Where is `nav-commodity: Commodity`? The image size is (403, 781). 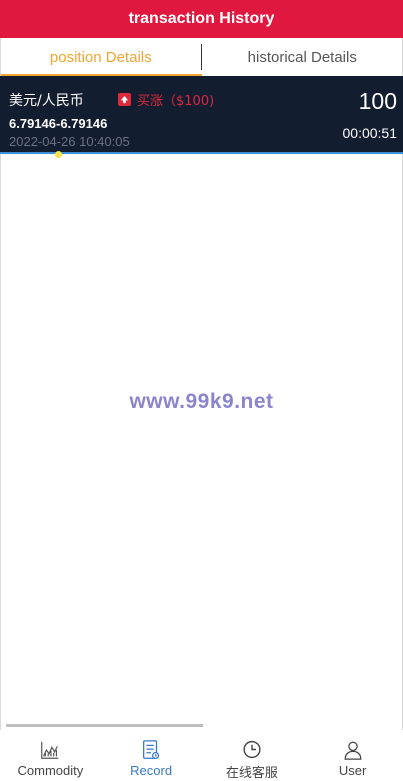 nav-commodity: Commodity is located at coordinates (50, 755).